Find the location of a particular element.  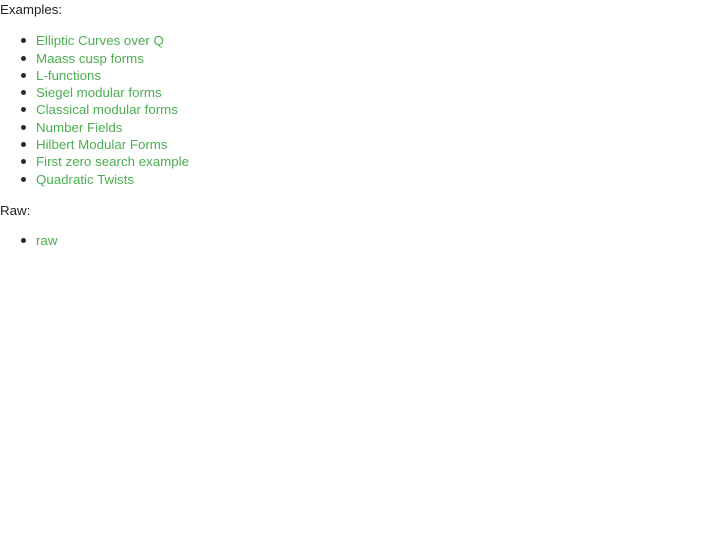

raw-link-list: raw is located at coordinates (363, 240).